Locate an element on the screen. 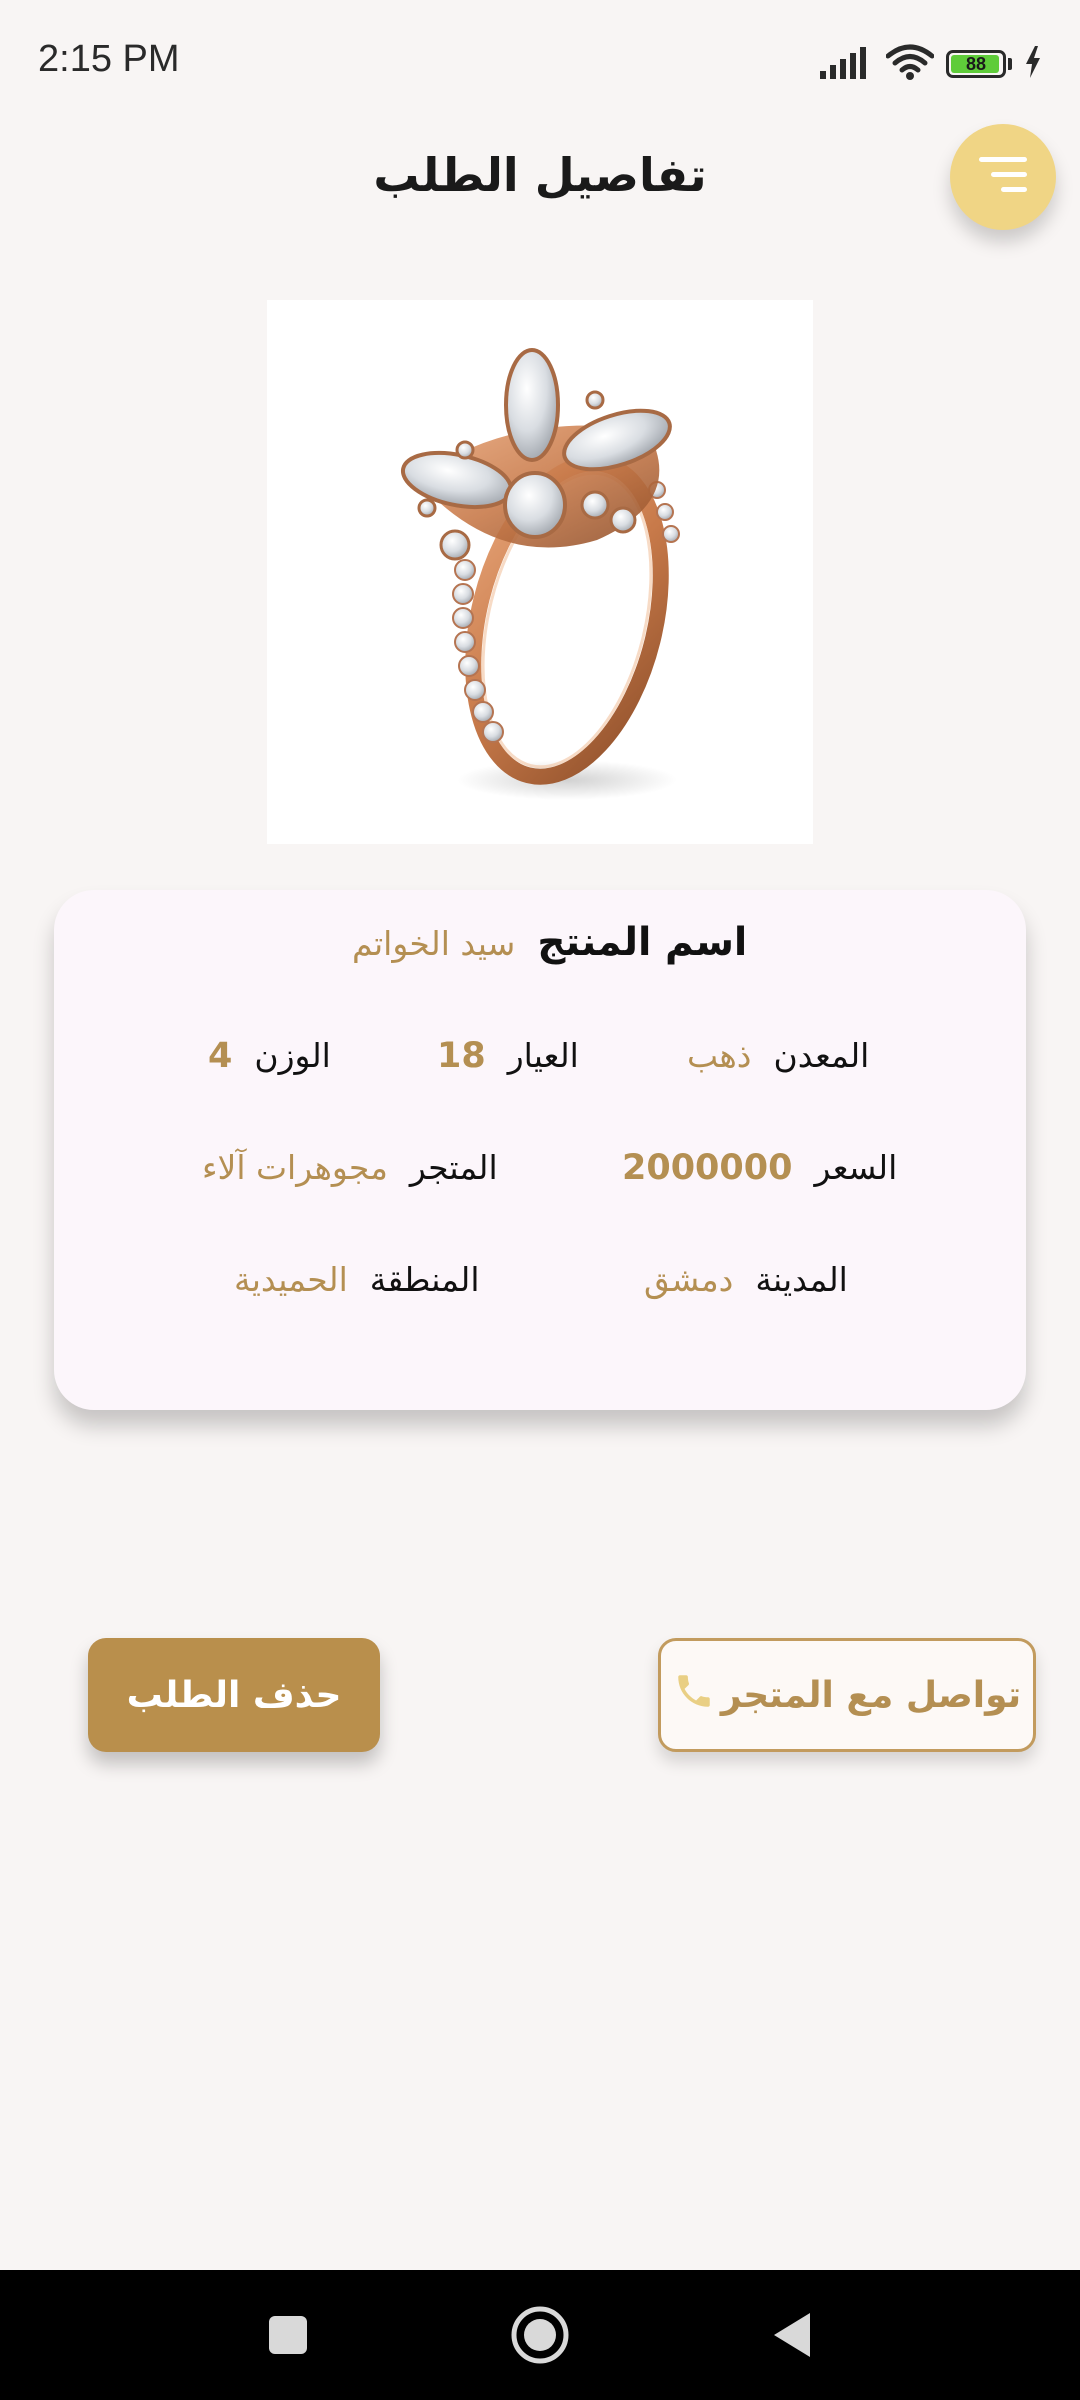  status-icons: 88 is located at coordinates (931, 64).